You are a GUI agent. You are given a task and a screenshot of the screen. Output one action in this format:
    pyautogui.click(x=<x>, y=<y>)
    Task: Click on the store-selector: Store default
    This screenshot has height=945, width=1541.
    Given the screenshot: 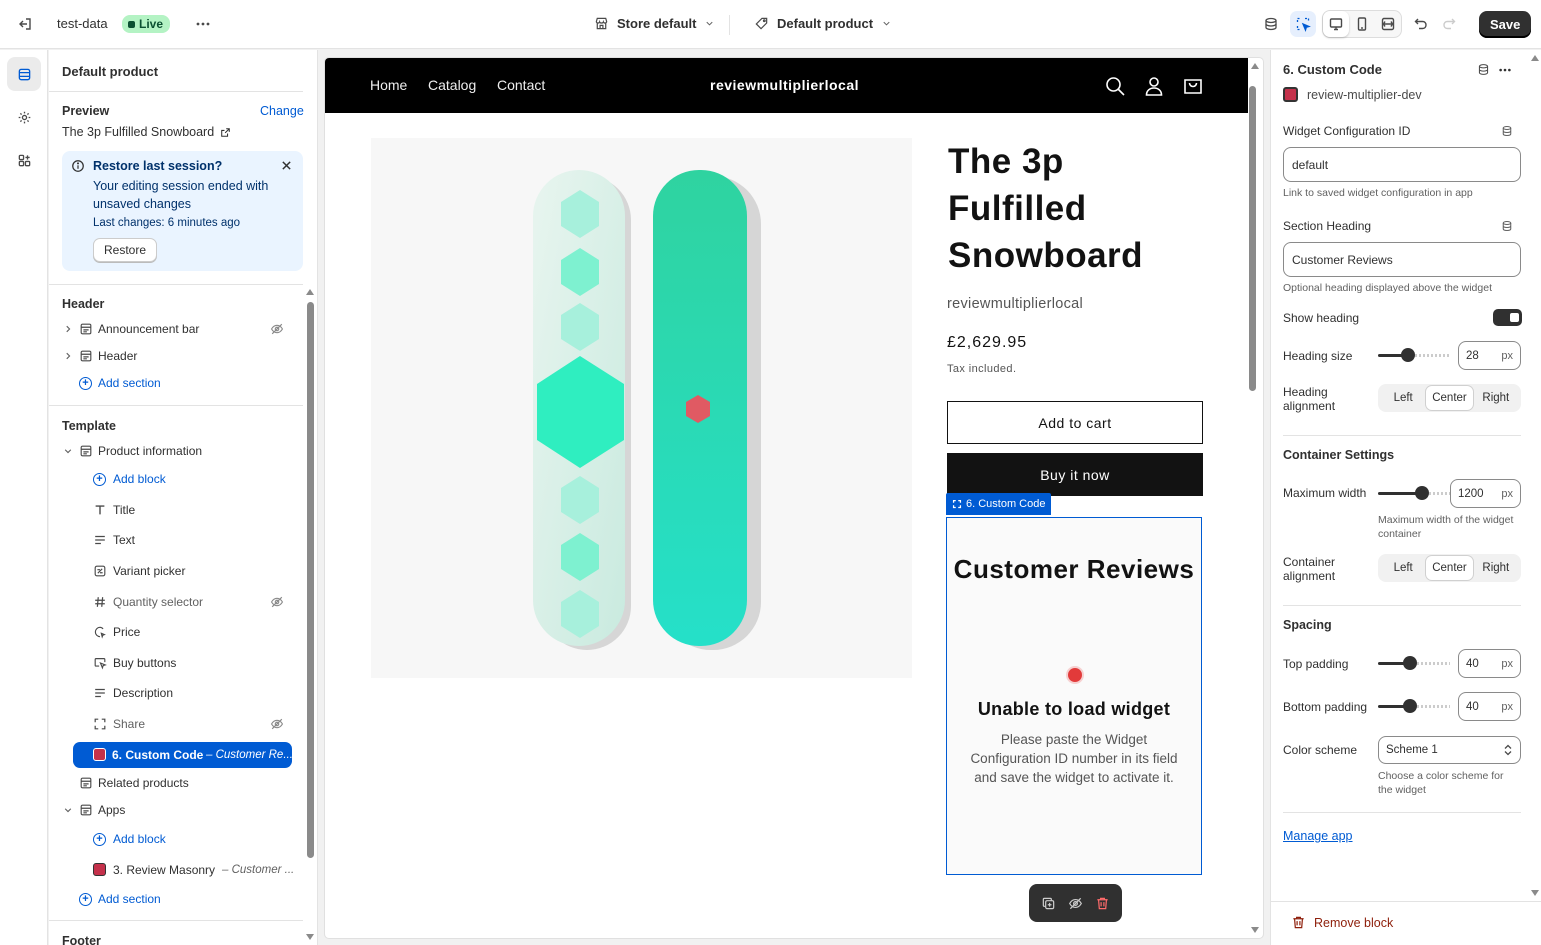 What is the action you would take?
    pyautogui.click(x=654, y=23)
    